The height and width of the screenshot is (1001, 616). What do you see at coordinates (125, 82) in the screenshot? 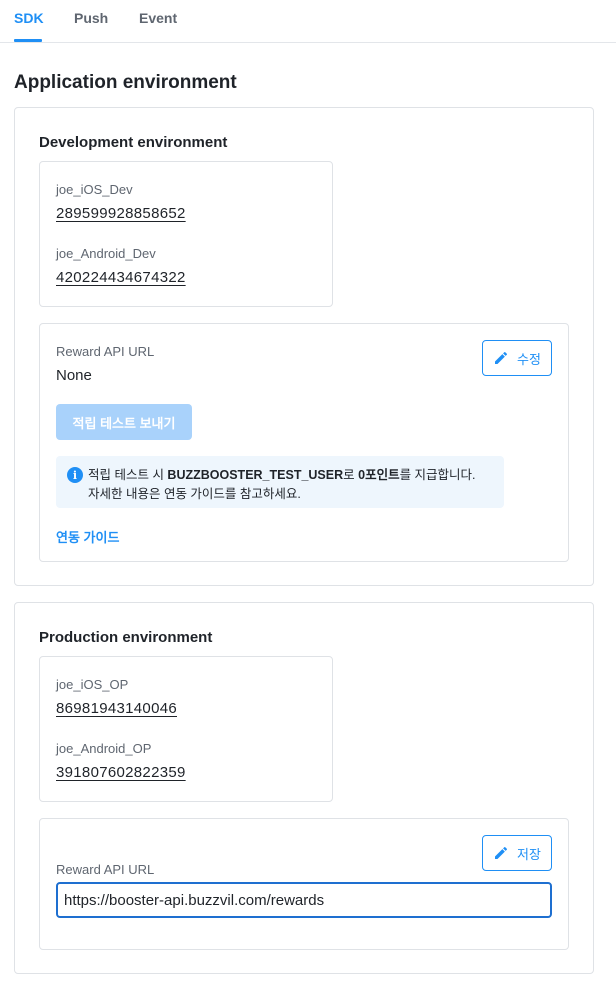
I see `page-title: Application environment` at bounding box center [125, 82].